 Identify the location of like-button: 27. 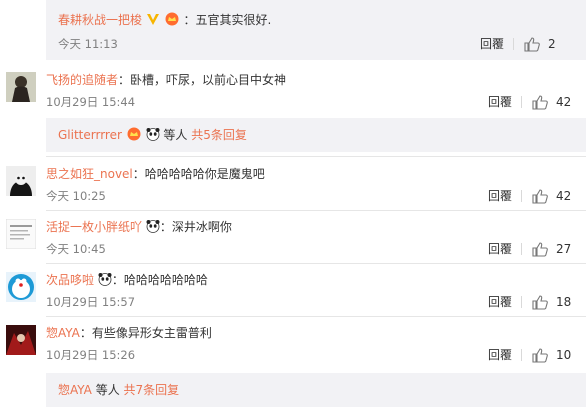
(554, 249).